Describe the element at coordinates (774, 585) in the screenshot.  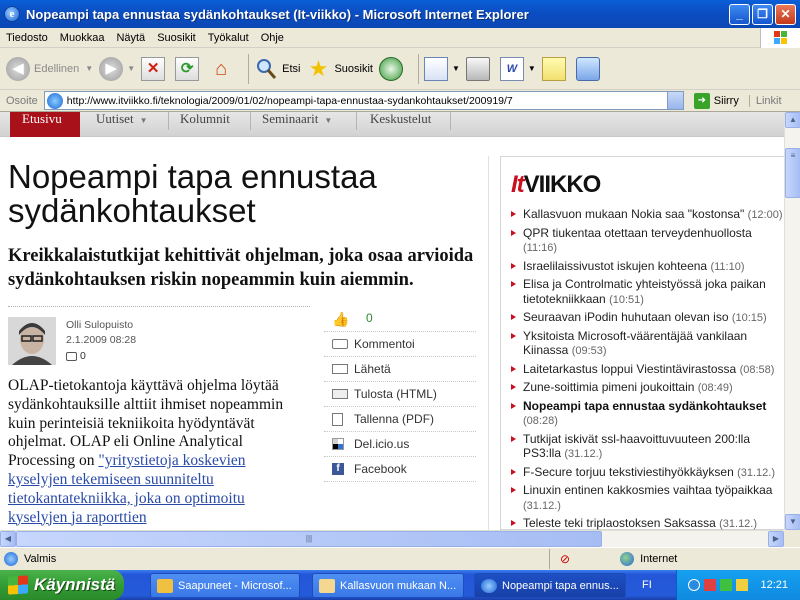
I see `clock: 12:21` at that location.